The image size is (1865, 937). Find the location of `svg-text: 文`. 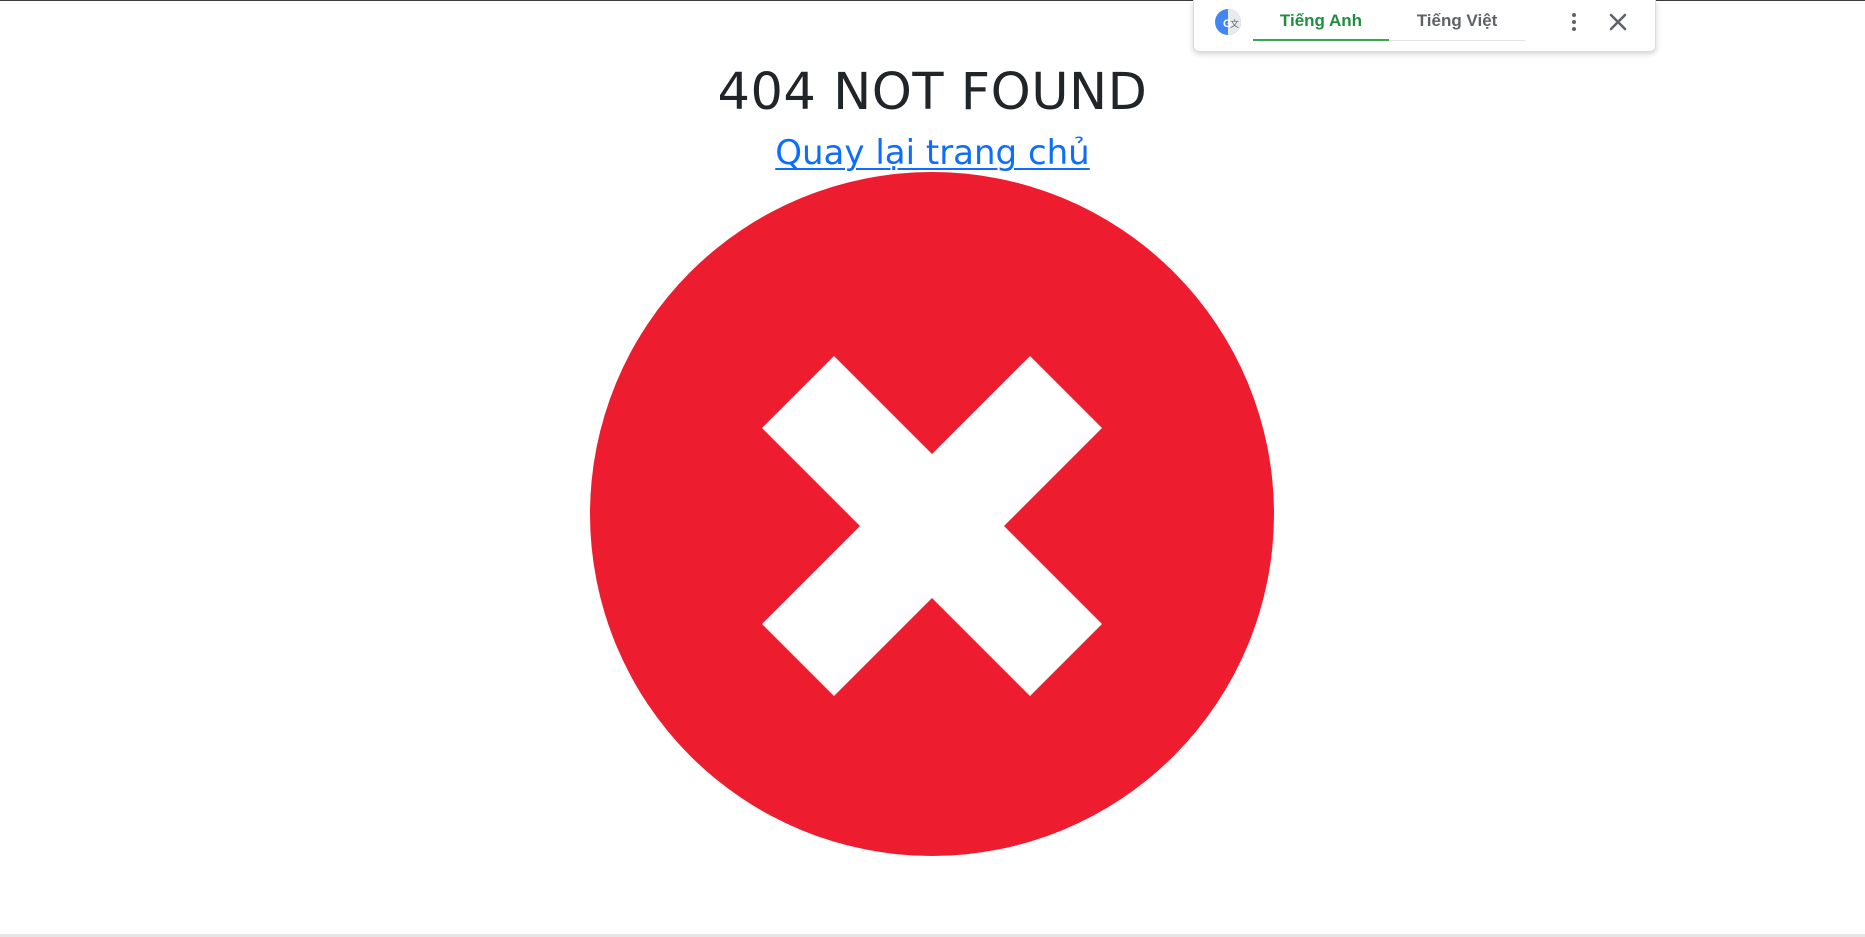

svg-text: 文 is located at coordinates (1234, 23).